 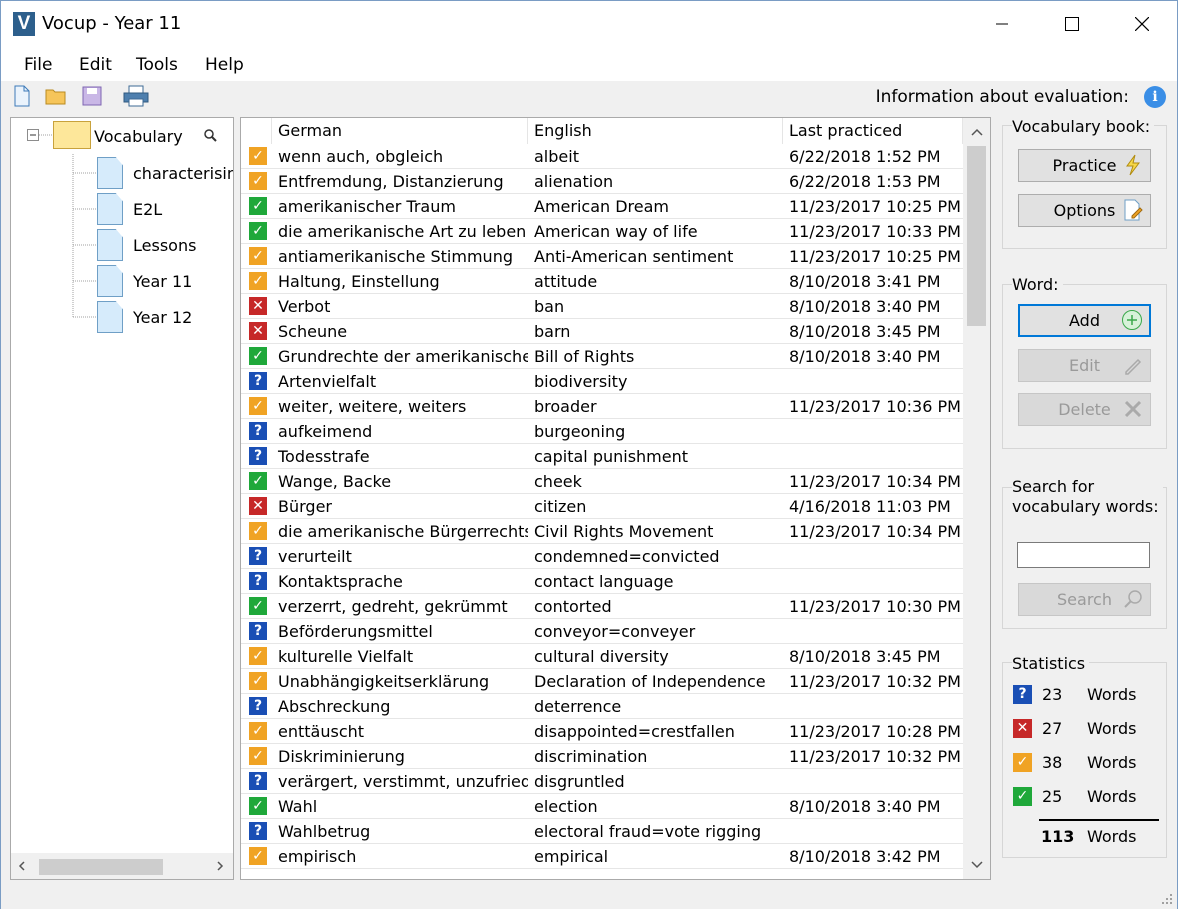 What do you see at coordinates (865, 181) in the screenshot?
I see `last-practiced-cell: 6/22/2018 1:53 PM` at bounding box center [865, 181].